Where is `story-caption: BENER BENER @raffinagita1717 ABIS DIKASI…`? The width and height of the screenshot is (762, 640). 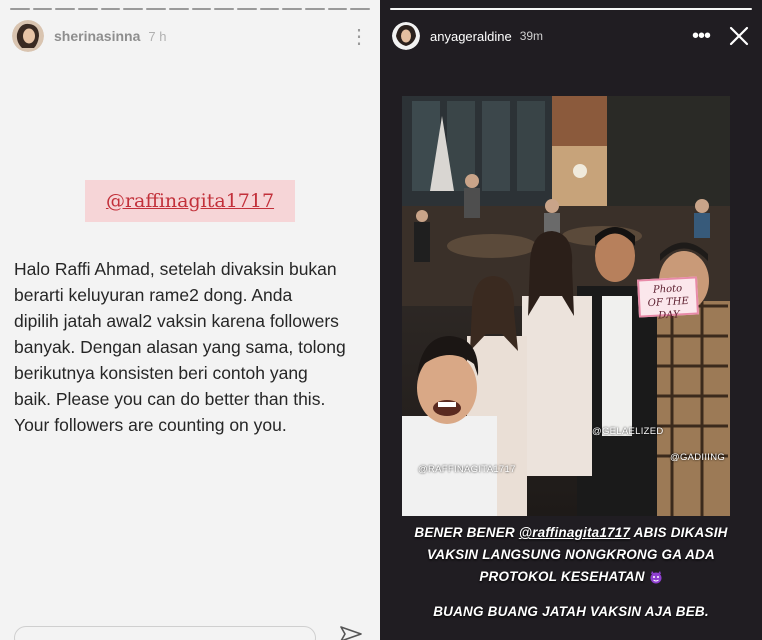 story-caption: BENER BENER @raffinagita1717 ABIS DIKASI… is located at coordinates (571, 555).